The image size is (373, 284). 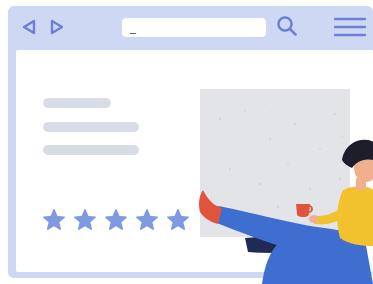 I want to click on forward-arrow-icon, so click(x=57, y=27).